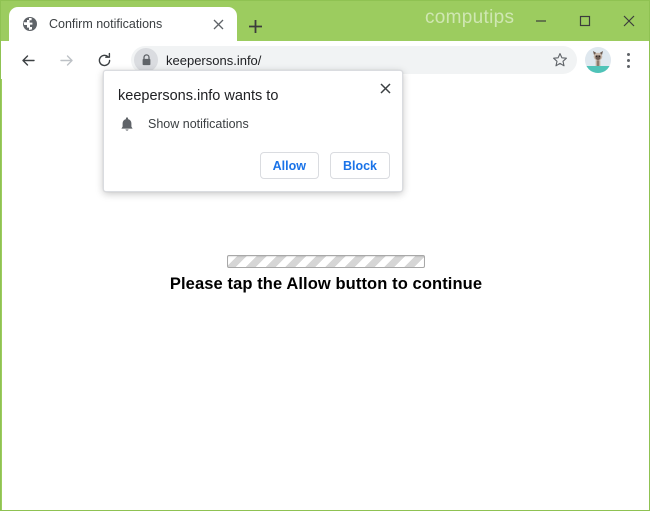 This screenshot has height=511, width=650. What do you see at coordinates (218, 24) in the screenshot?
I see `tab-close-icon` at bounding box center [218, 24].